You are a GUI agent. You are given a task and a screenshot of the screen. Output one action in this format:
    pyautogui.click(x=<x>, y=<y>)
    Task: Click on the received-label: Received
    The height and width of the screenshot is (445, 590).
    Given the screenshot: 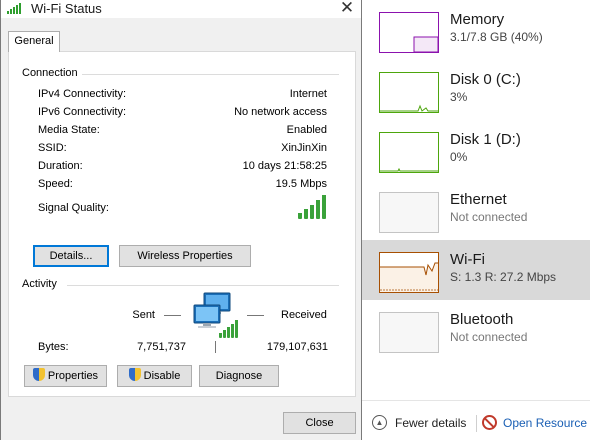 What is the action you would take?
    pyautogui.click(x=304, y=315)
    